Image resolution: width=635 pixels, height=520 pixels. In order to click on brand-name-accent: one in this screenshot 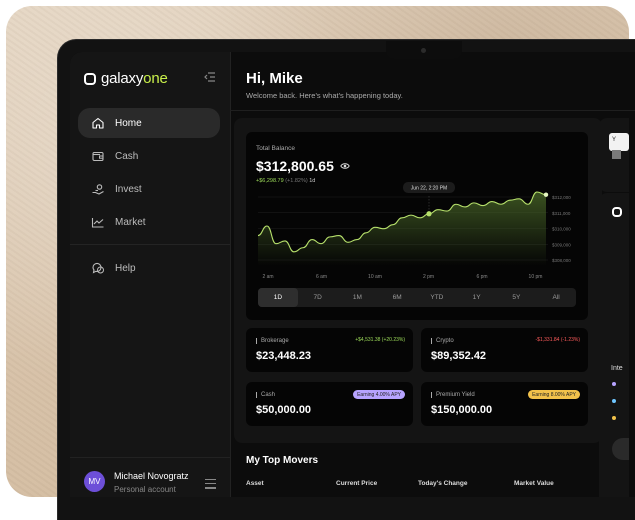, I will do `click(155, 78)`.